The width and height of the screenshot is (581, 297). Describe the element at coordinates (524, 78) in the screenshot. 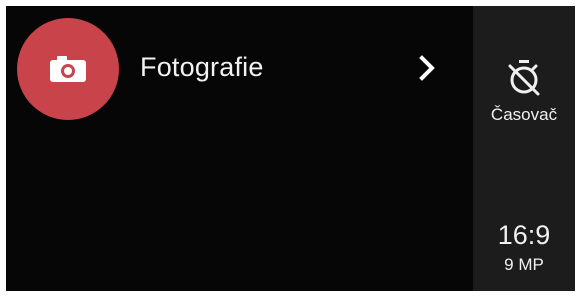

I see `timer-off-icon` at that location.